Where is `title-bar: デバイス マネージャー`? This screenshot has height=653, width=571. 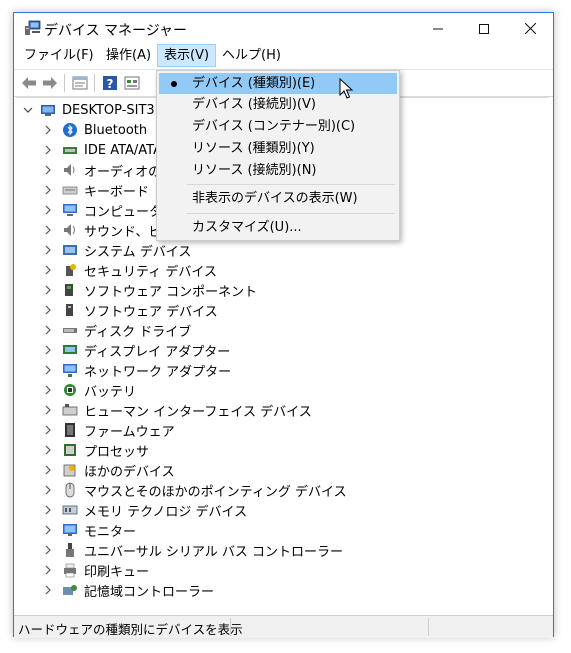 title-bar: デバイス マネージャー is located at coordinates (283, 28).